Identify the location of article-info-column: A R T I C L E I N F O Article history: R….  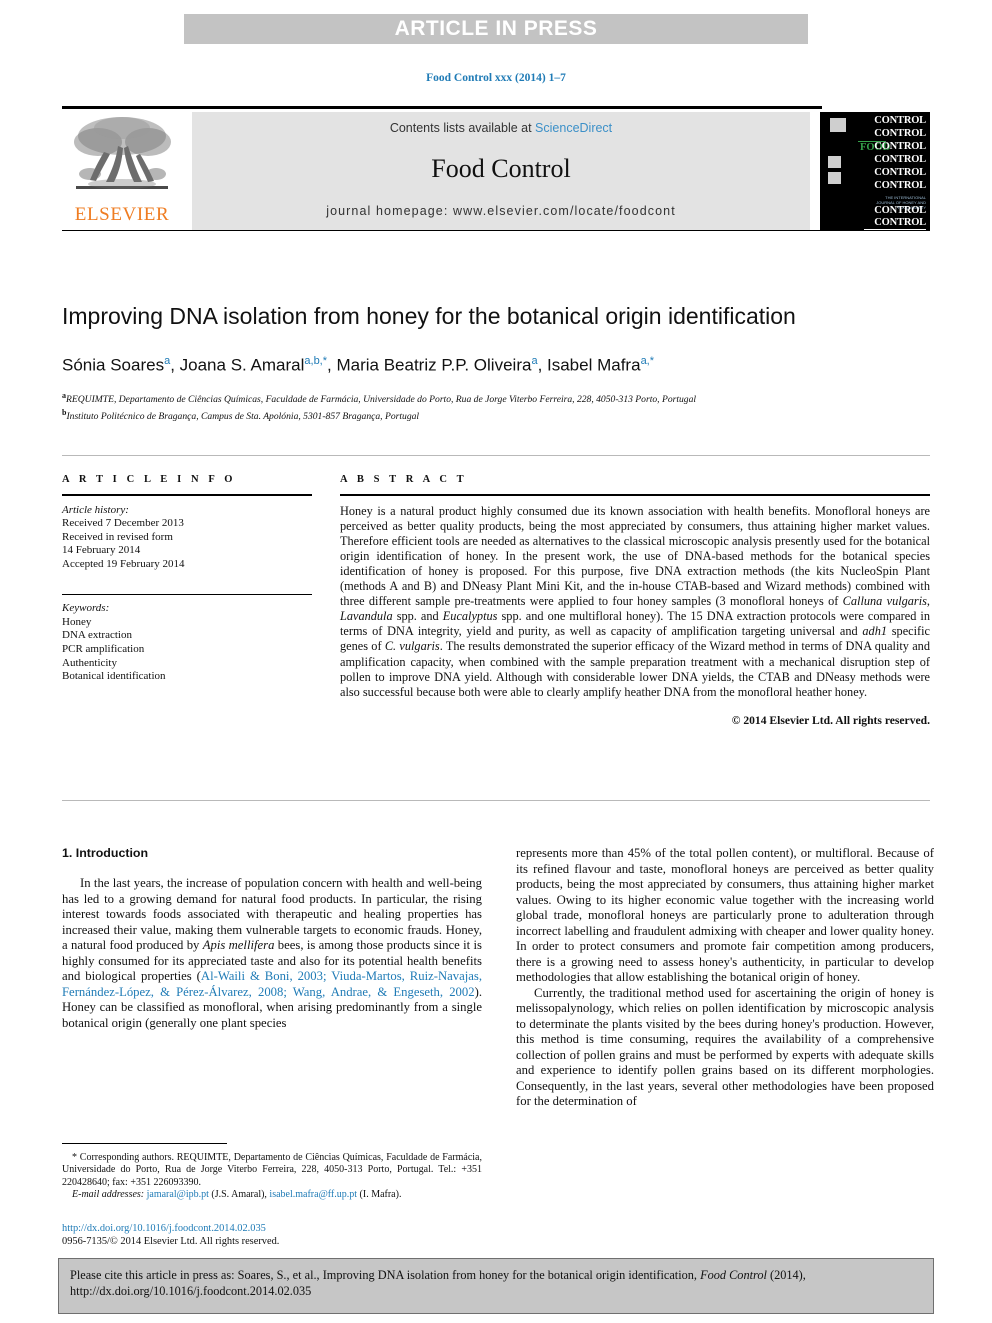
(187, 579).